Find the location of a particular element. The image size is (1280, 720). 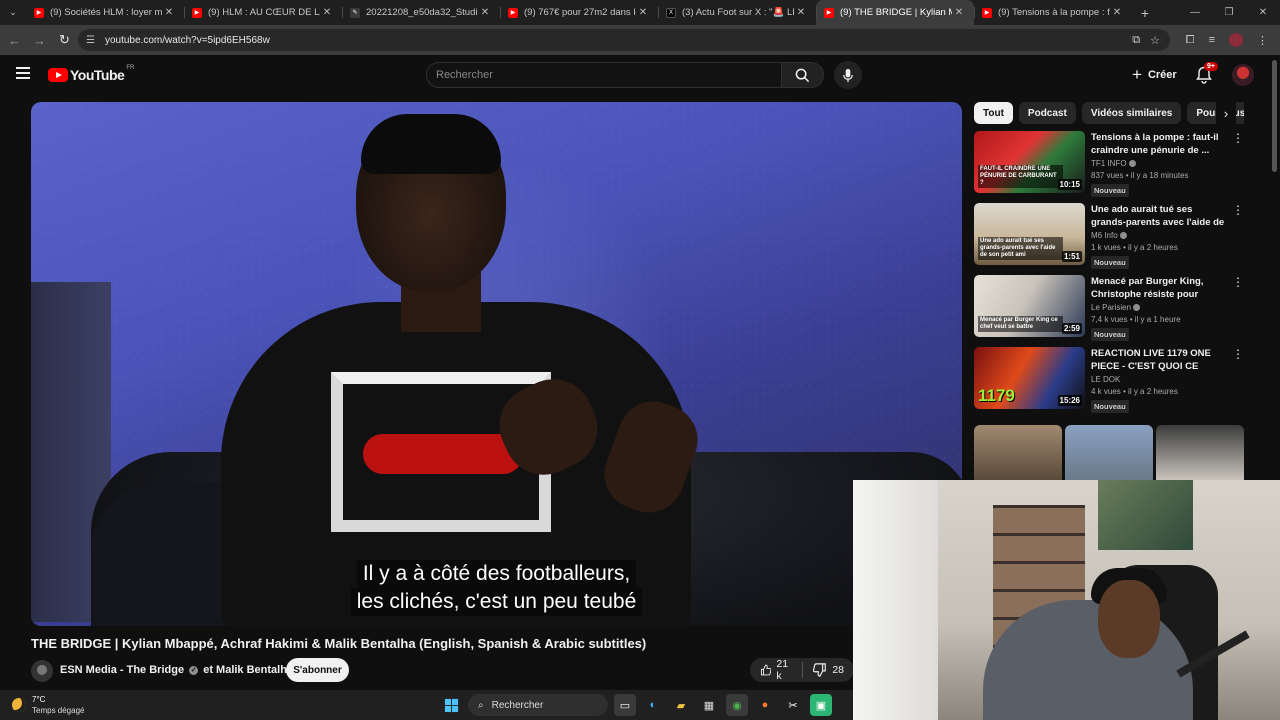

account-avatar is located at coordinates (1243, 75).